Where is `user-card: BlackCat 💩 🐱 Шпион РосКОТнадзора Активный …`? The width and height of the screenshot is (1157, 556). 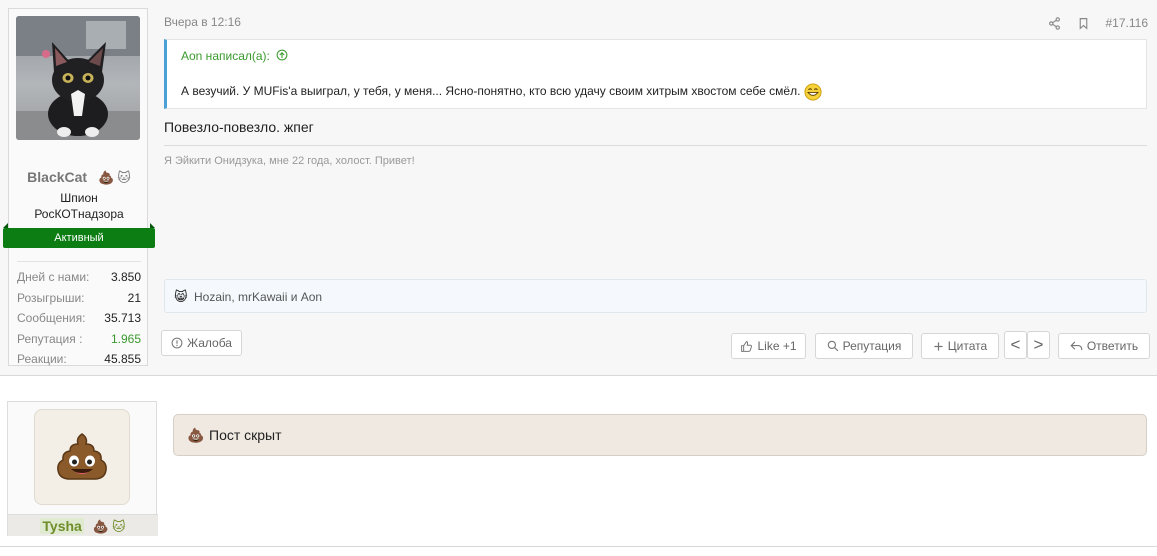 user-card: BlackCat 💩 🐱 Шпион РосКОТнадзора Активный … is located at coordinates (79, 187).